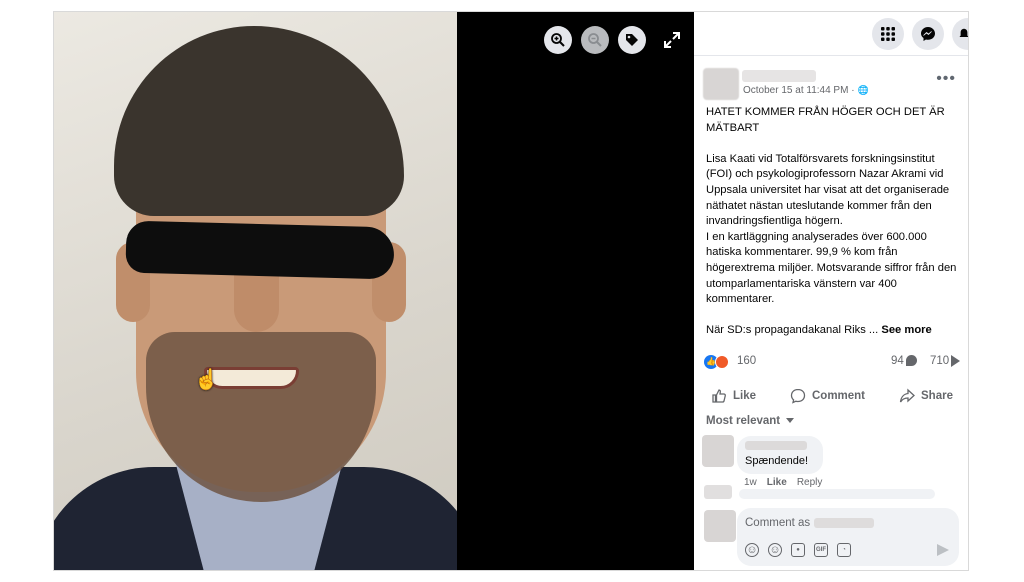 This screenshot has width=1024, height=582. I want to click on post-actions: Like Comment Share, so click(831, 396).